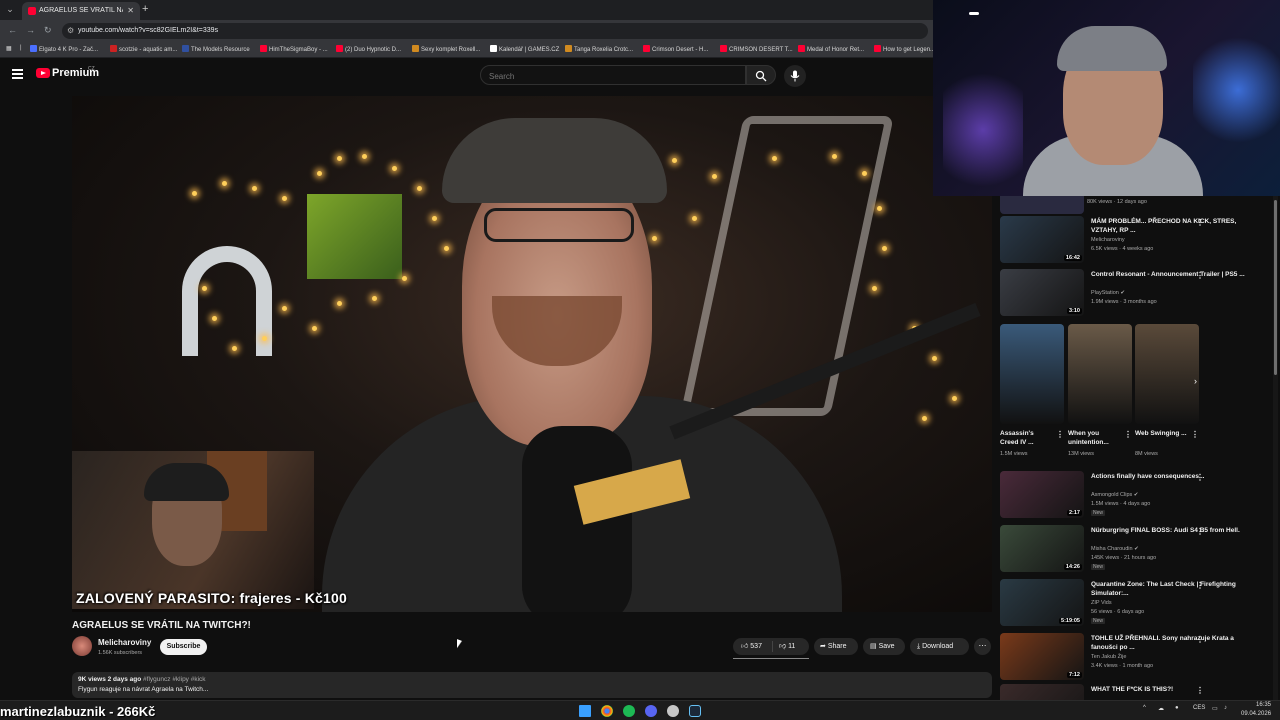 The height and width of the screenshot is (720, 1280). I want to click on chevron-right-icon: ›, so click(1195, 381).